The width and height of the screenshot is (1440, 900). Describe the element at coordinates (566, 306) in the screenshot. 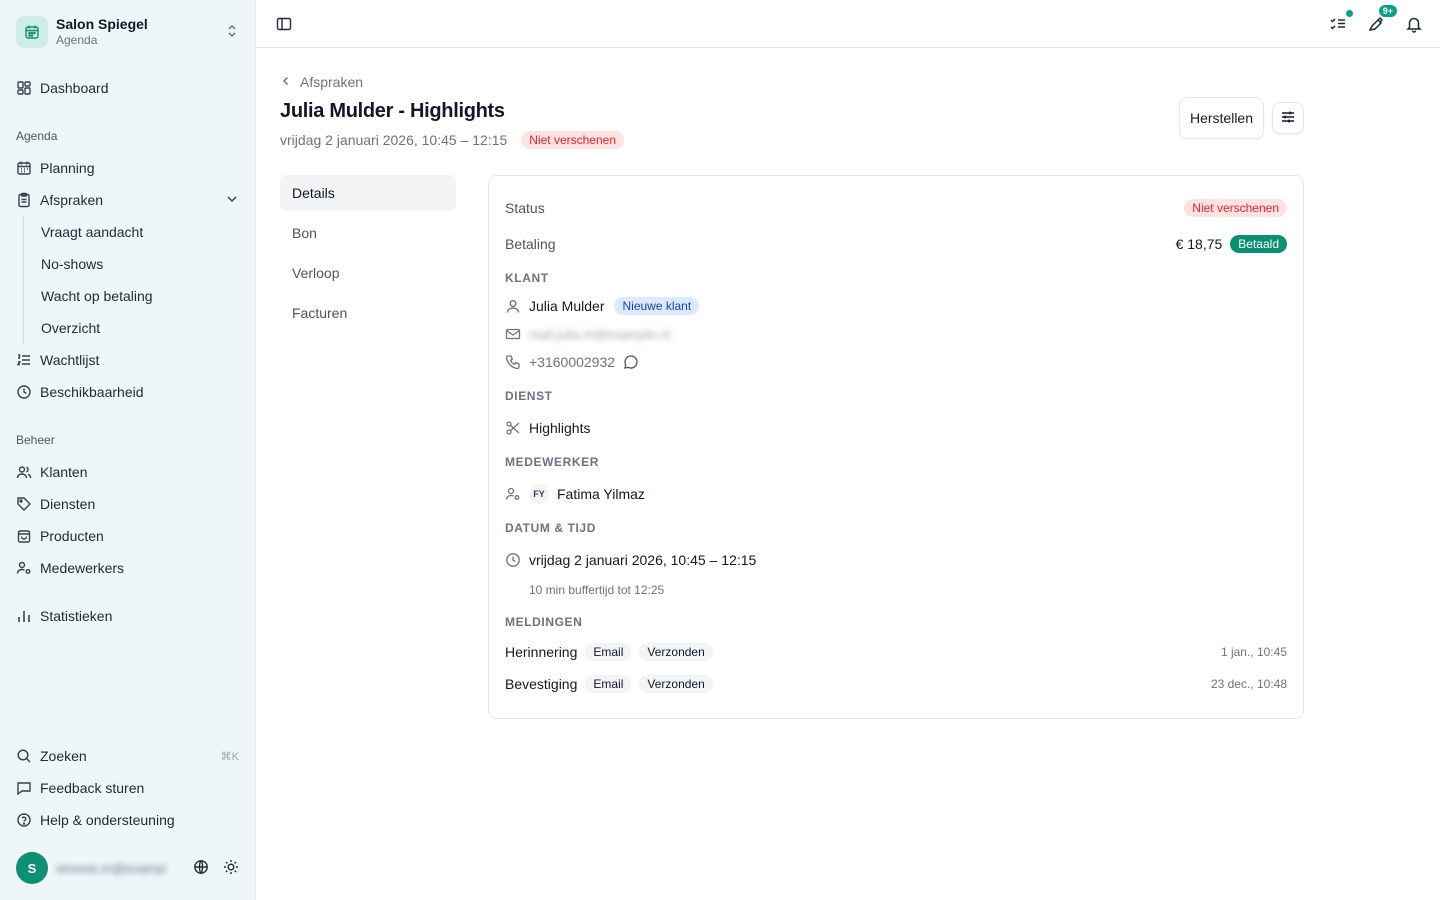

I see `client-name-link: Julia Mulder` at that location.